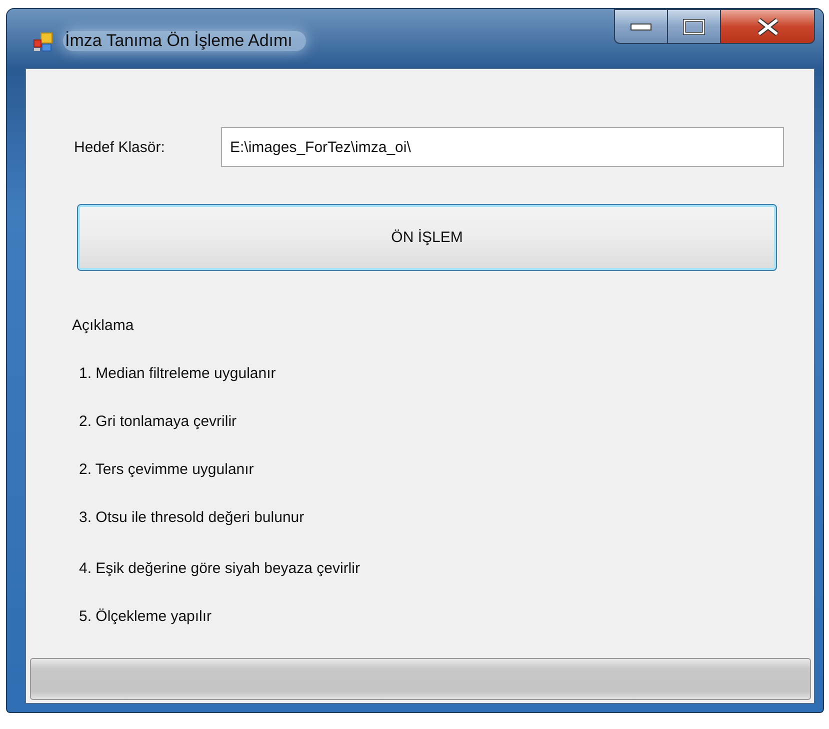  I want to click on minimize-icon, so click(641, 26).